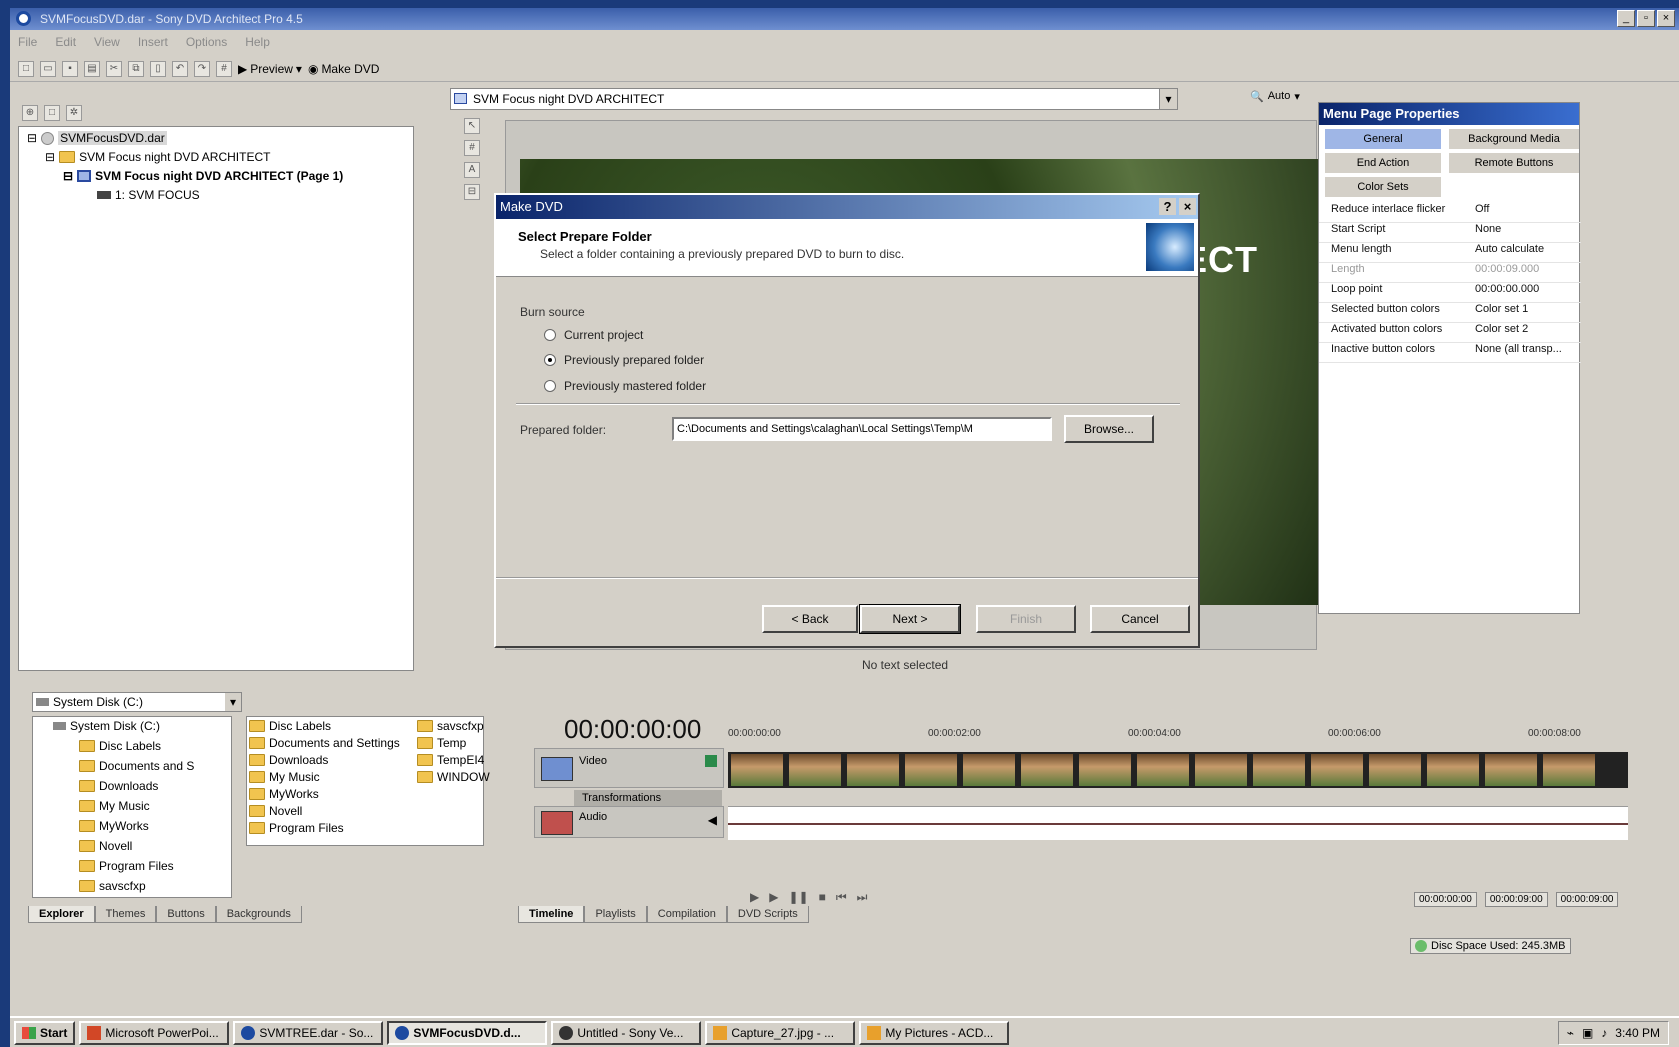  What do you see at coordinates (1450, 313) in the screenshot?
I see `property-row: Selected button colors Color set 1` at bounding box center [1450, 313].